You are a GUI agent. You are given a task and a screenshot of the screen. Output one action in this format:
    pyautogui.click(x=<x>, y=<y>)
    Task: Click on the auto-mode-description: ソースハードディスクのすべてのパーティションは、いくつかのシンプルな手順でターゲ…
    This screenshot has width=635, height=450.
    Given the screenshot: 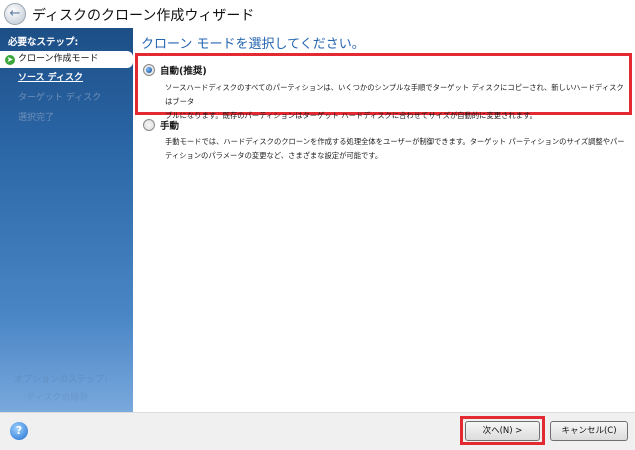 What is the action you would take?
    pyautogui.click(x=396, y=102)
    